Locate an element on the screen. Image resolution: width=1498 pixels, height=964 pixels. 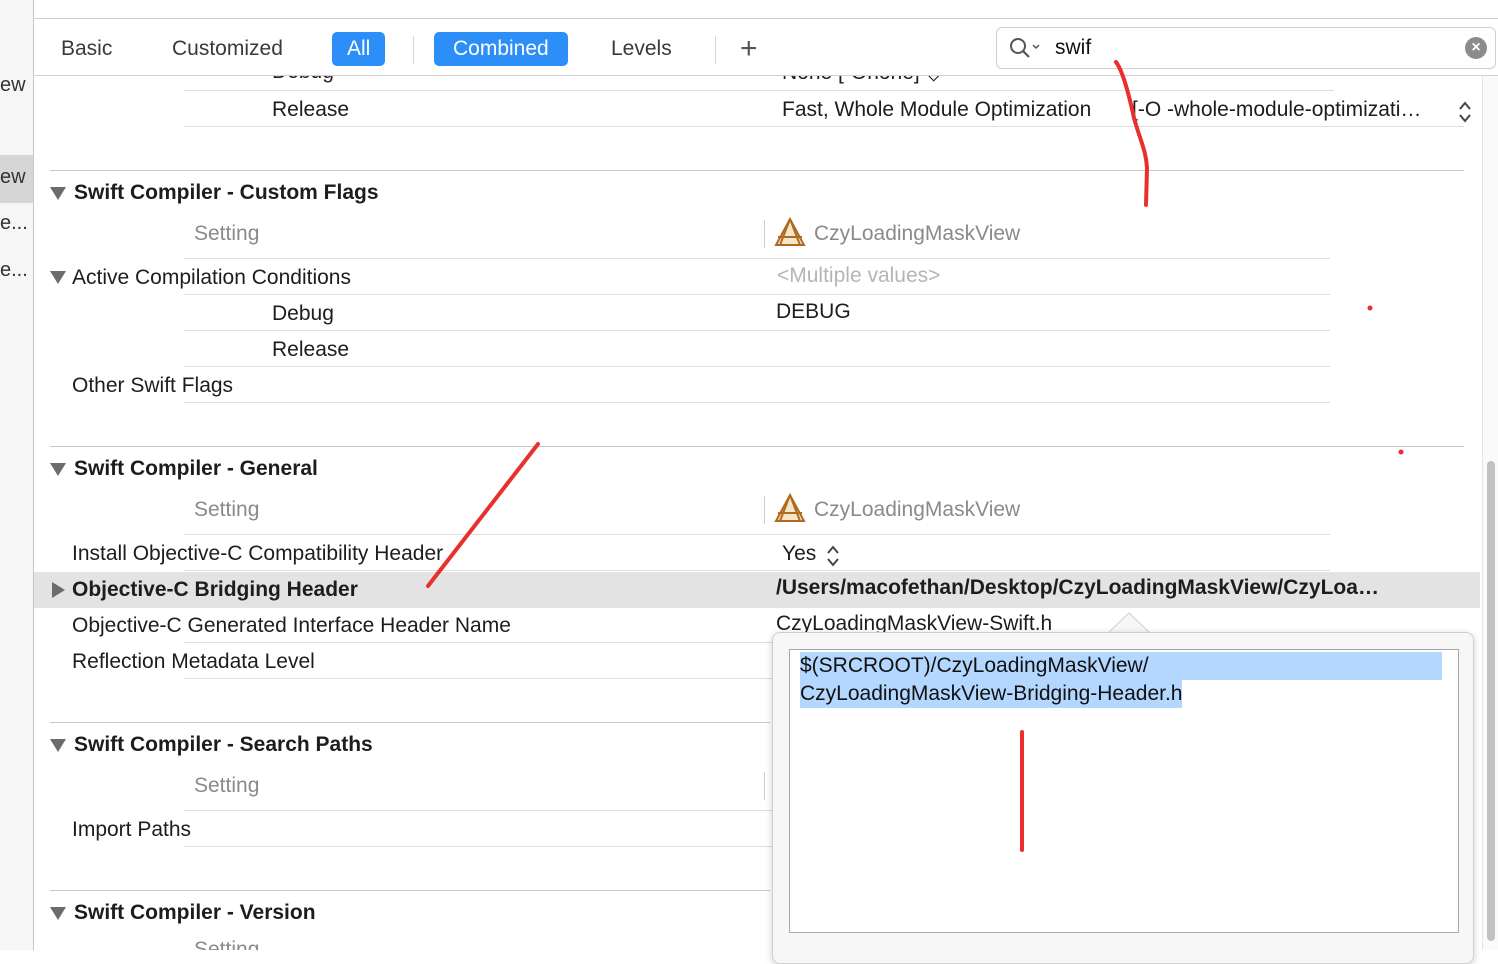
section-title-general: Swift Compiler - General is located at coordinates (196, 469).